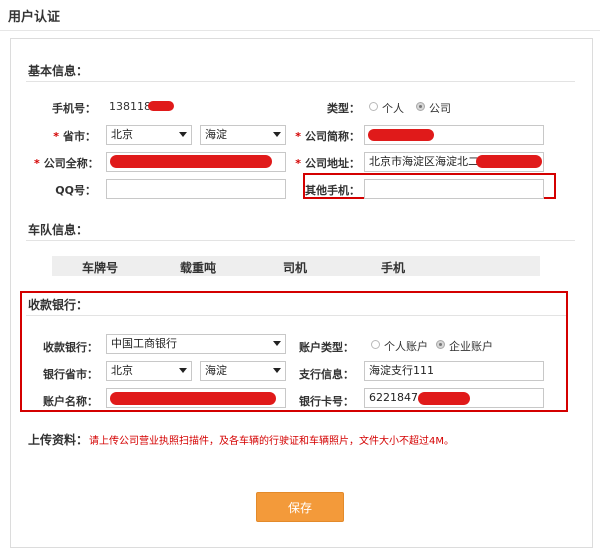  Describe the element at coordinates (58, 71) in the screenshot. I see `section-title-basic: 基本信息：` at that location.